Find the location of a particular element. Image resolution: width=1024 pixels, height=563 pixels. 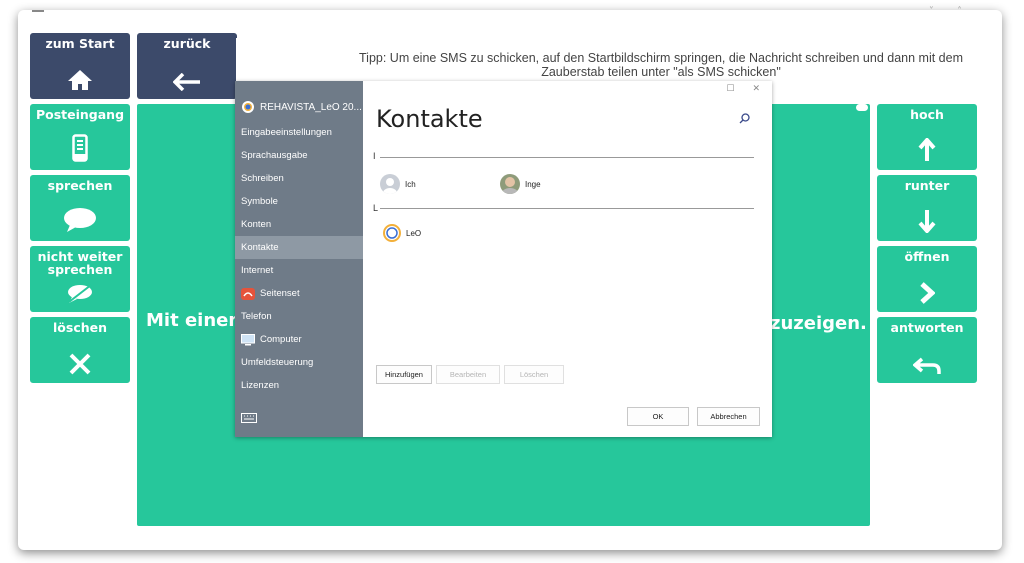

nav-item-label: Kontakte is located at coordinates (260, 247).